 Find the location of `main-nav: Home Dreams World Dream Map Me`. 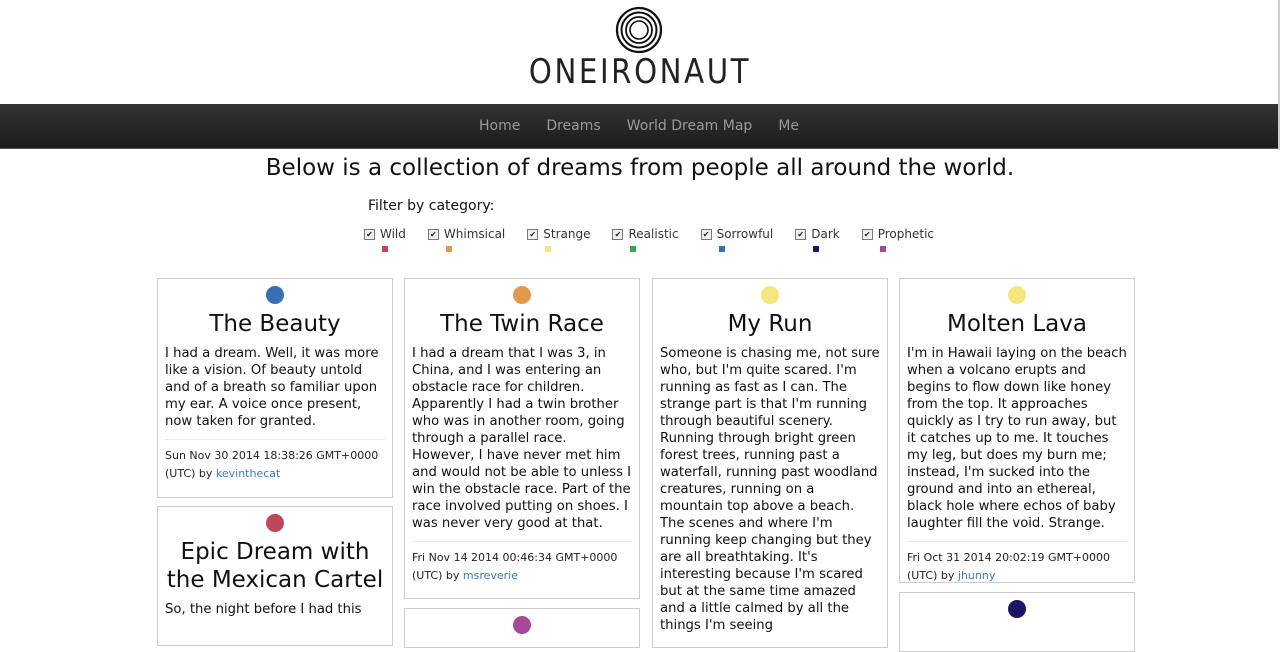

main-nav: Home Dreams World Dream Map Me is located at coordinates (639, 126).